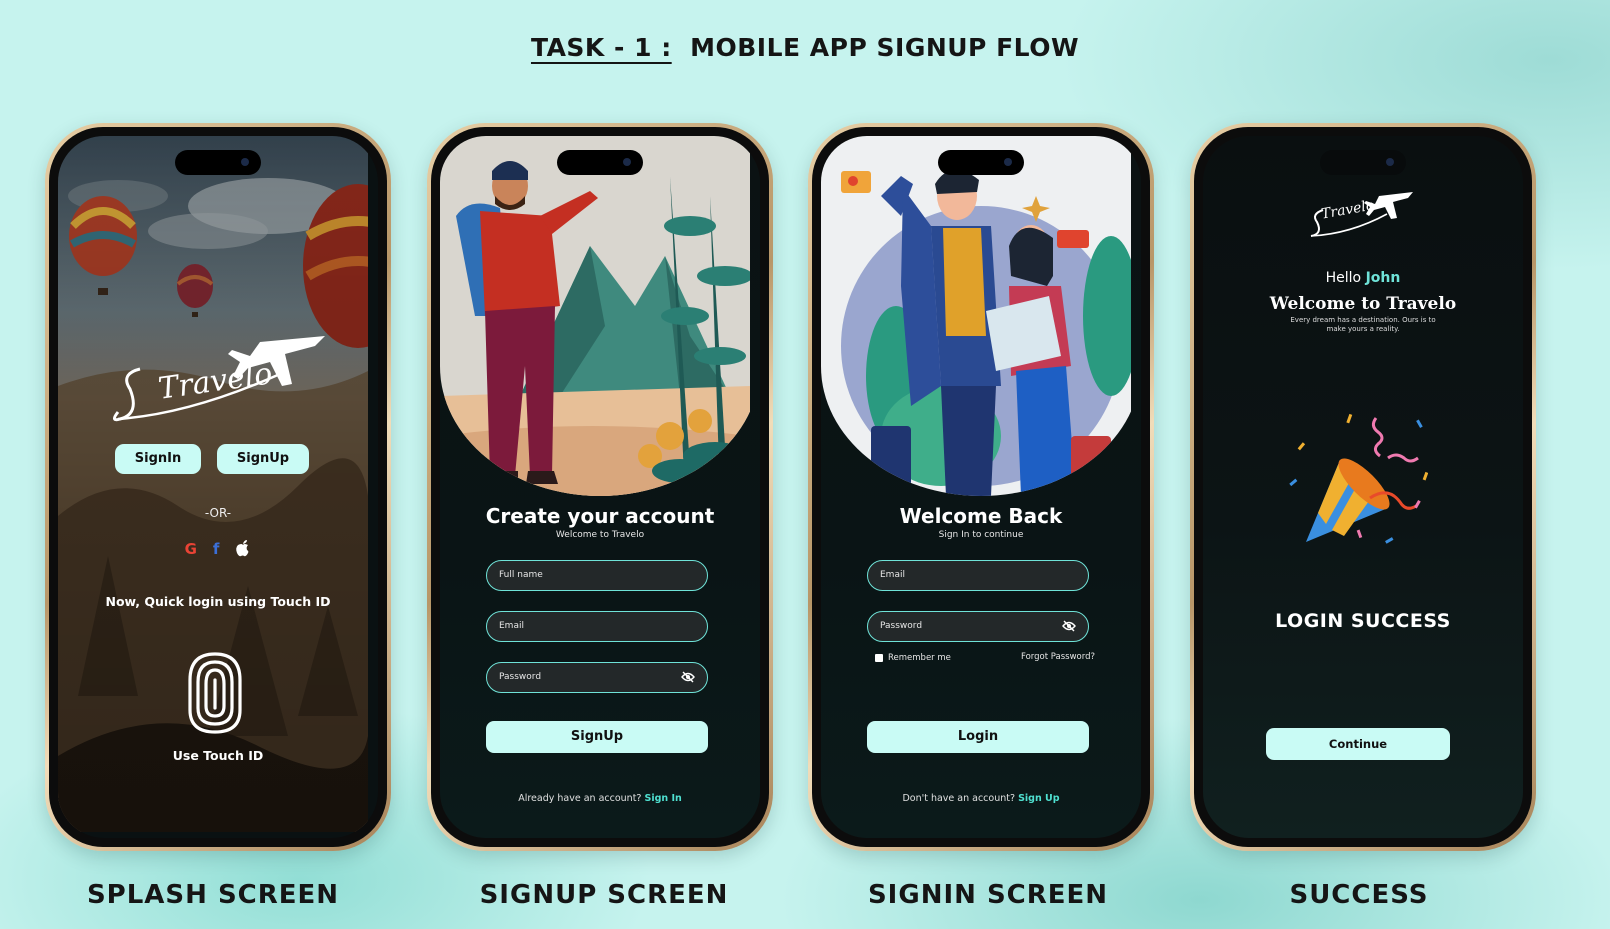 This screenshot has height=929, width=1610. What do you see at coordinates (604, 895) in the screenshot?
I see `caption-signup: SIGNUP SCREEN` at bounding box center [604, 895].